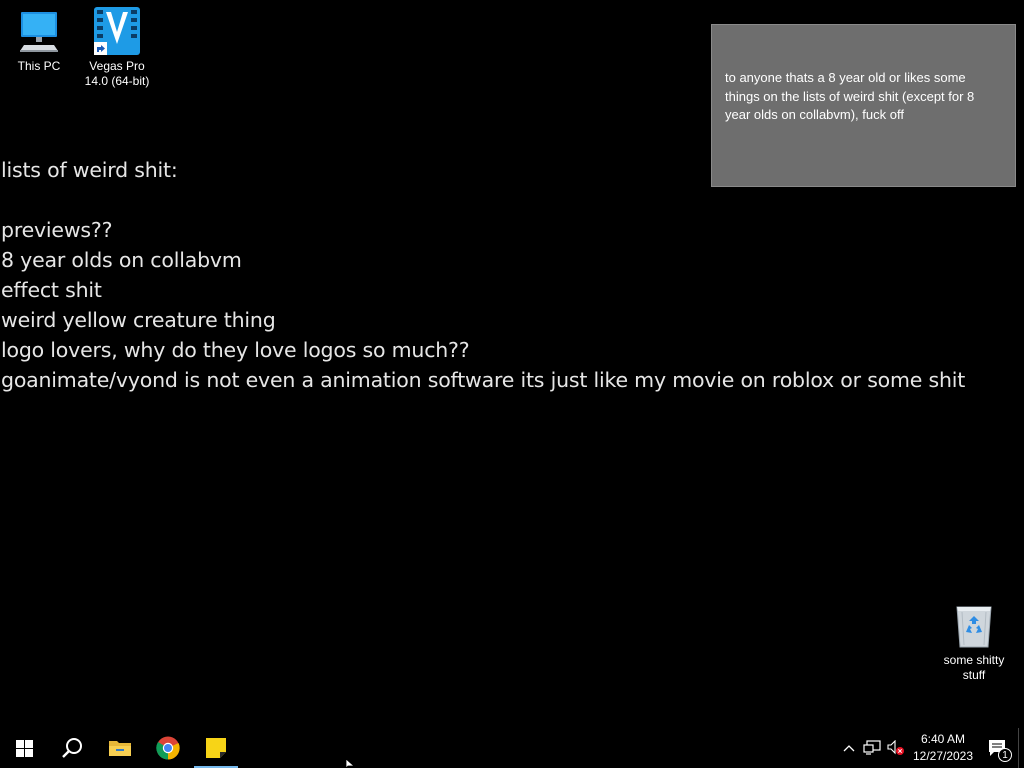  I want to click on system-tray: 6:40 AM 12/27/2023 1, so click(931, 748).